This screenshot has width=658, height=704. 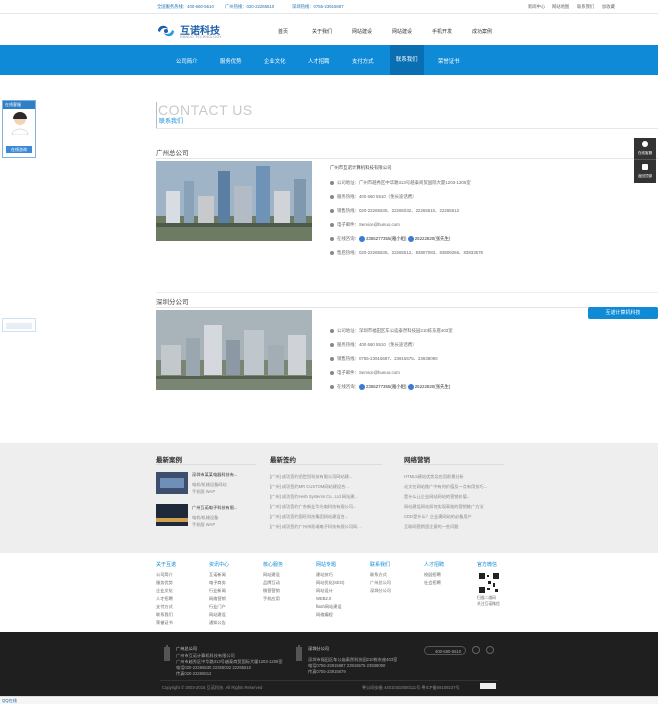 I want to click on weibo-icon, so click(x=476, y=650).